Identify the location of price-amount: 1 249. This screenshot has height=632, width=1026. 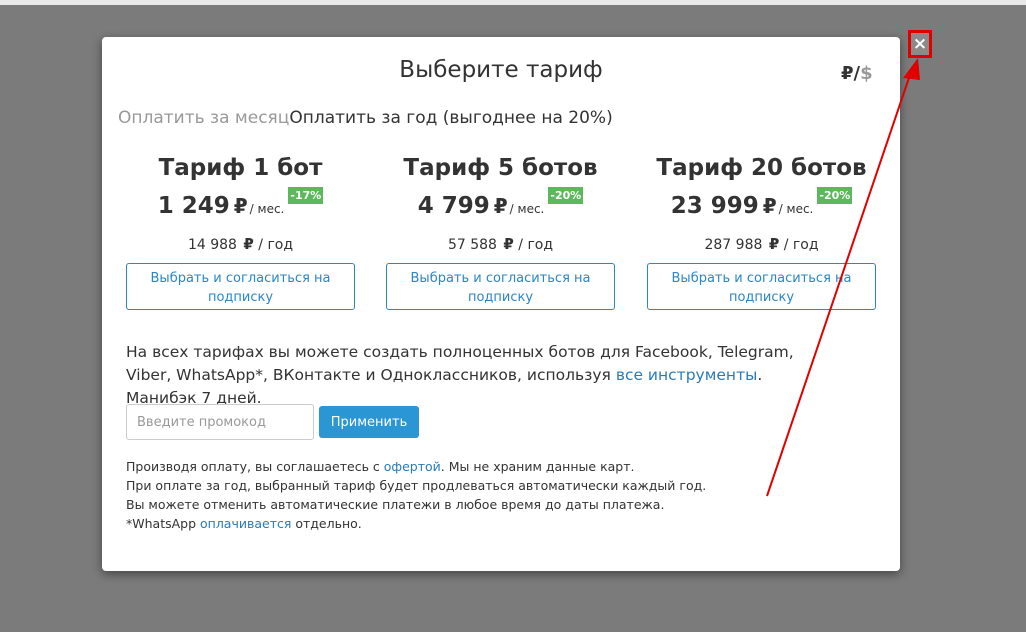
(193, 206).